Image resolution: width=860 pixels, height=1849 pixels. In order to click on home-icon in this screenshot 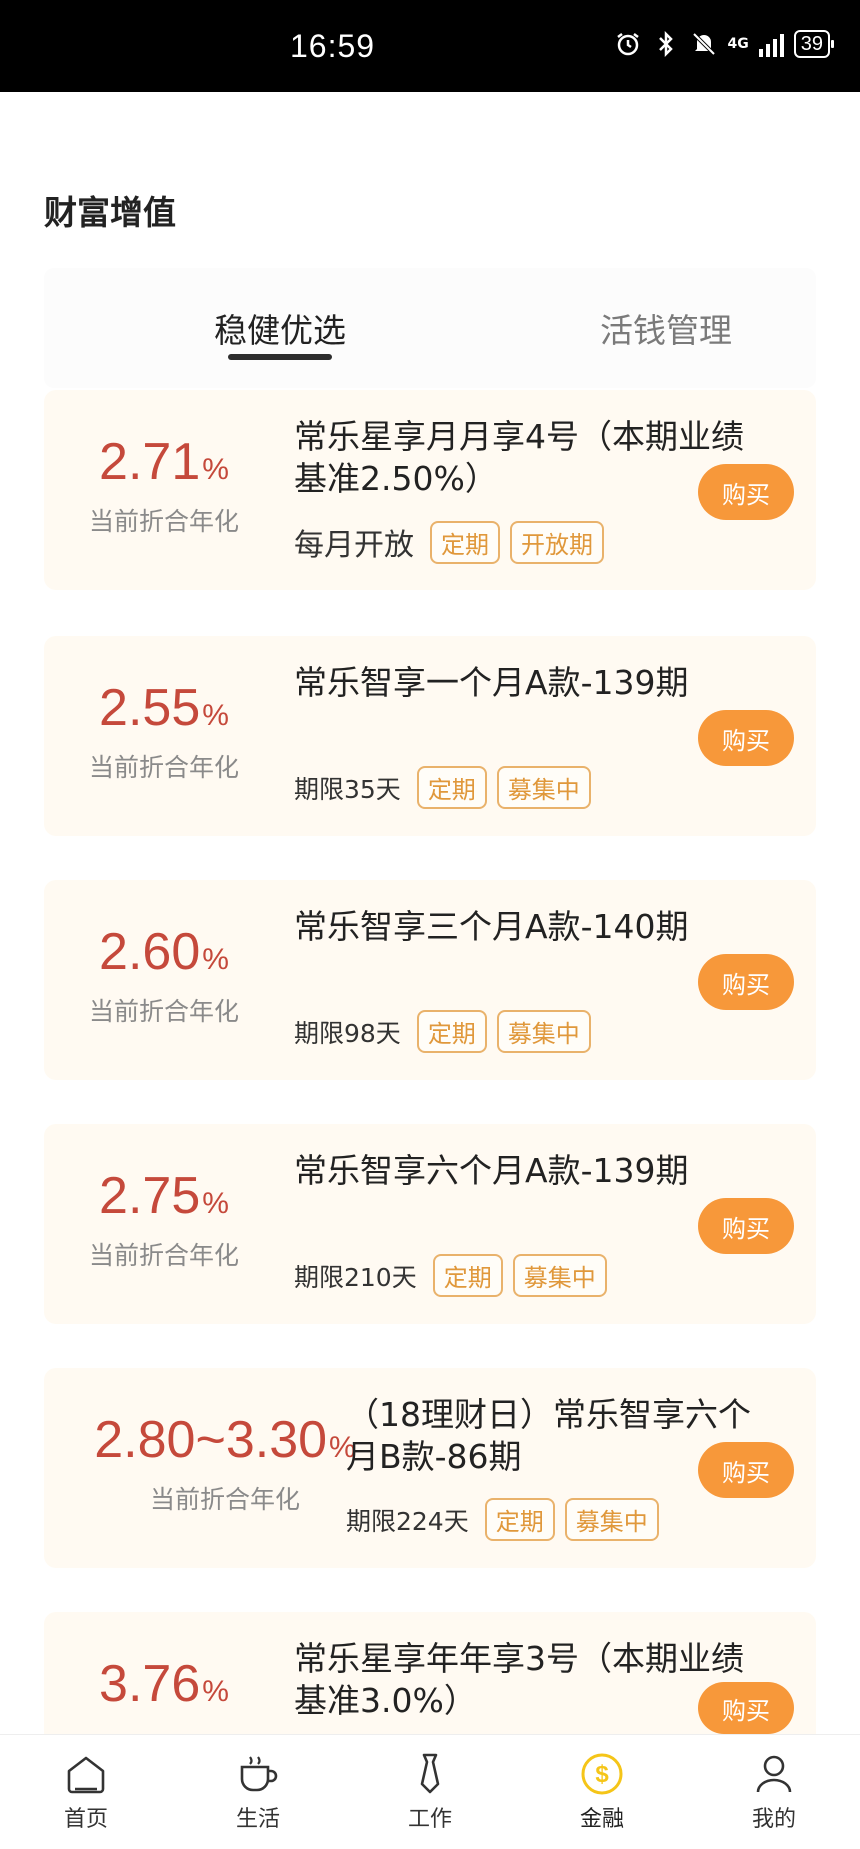, I will do `click(86, 1775)`.